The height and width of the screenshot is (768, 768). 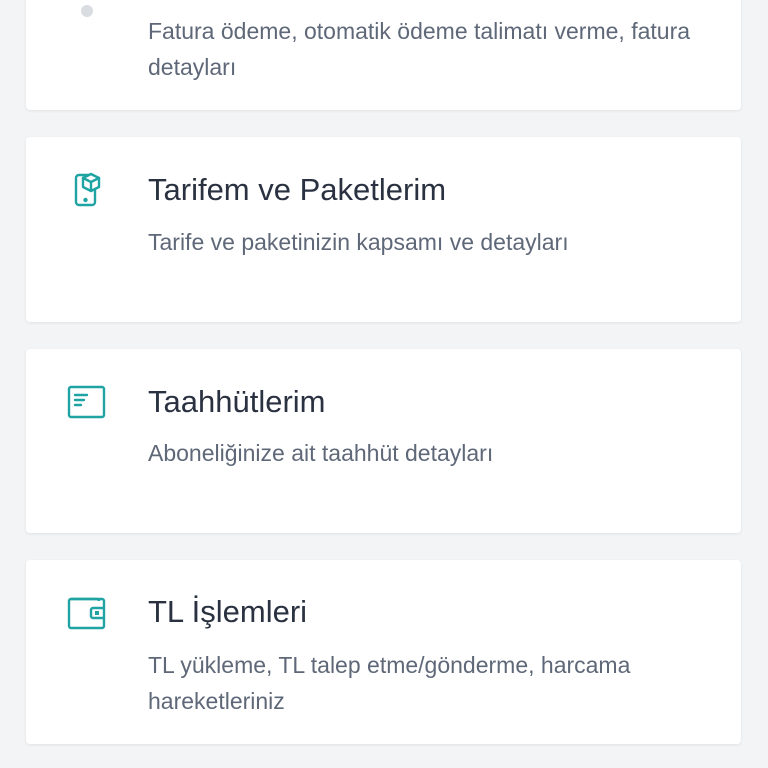 What do you see at coordinates (87, 190) in the screenshot?
I see `package-phone-icon` at bounding box center [87, 190].